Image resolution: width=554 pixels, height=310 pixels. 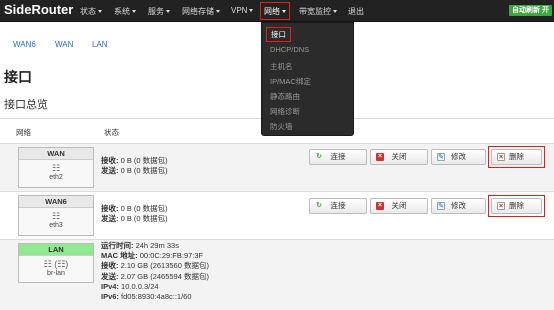 What do you see at coordinates (281, 126) in the screenshot?
I see `dropdown-item-firewall: 防火墙` at bounding box center [281, 126].